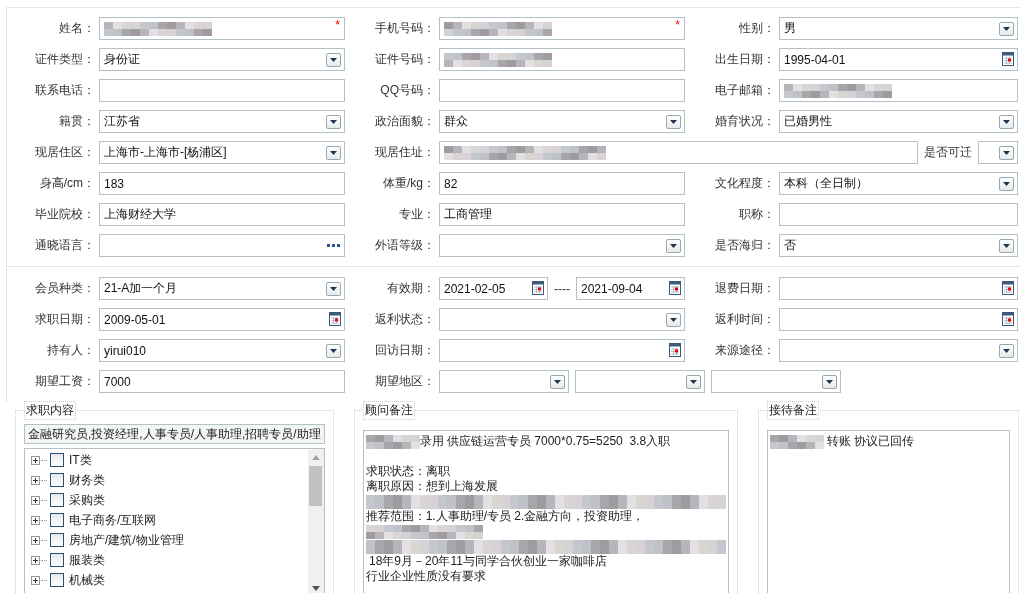 Image resolution: width=1019 pixels, height=593 pixels. I want to click on date-field: 2021-02-05, so click(493, 288).